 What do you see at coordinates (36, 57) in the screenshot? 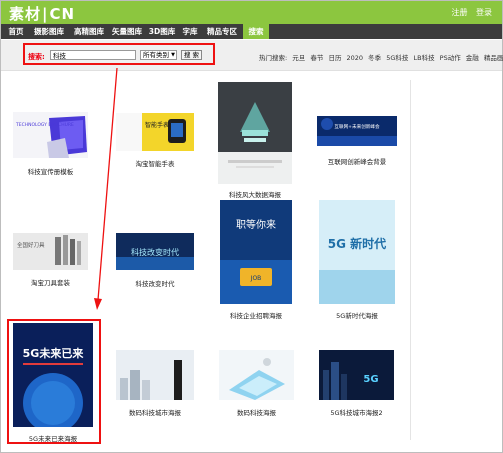
I see `search-label: 搜索:` at bounding box center [36, 57].